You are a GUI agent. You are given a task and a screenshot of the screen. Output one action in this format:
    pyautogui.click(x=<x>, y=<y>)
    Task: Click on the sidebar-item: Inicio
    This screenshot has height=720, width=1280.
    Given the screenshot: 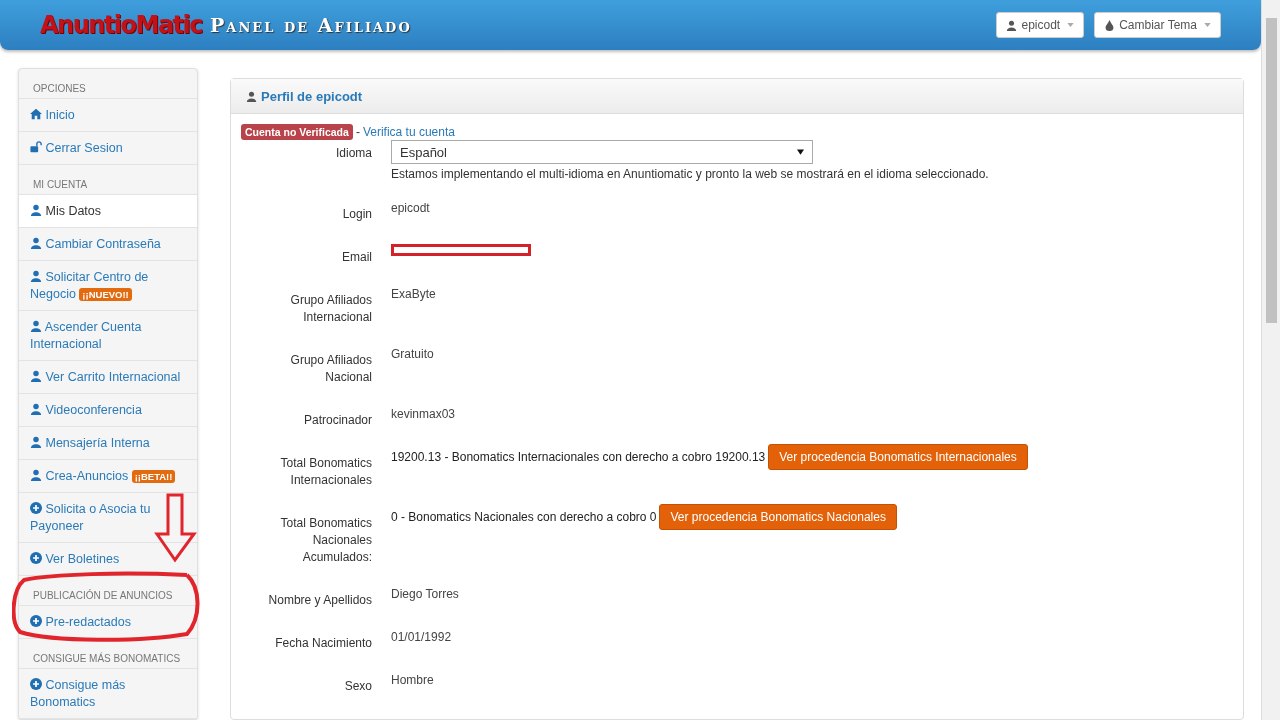 What is the action you would take?
    pyautogui.click(x=108, y=115)
    